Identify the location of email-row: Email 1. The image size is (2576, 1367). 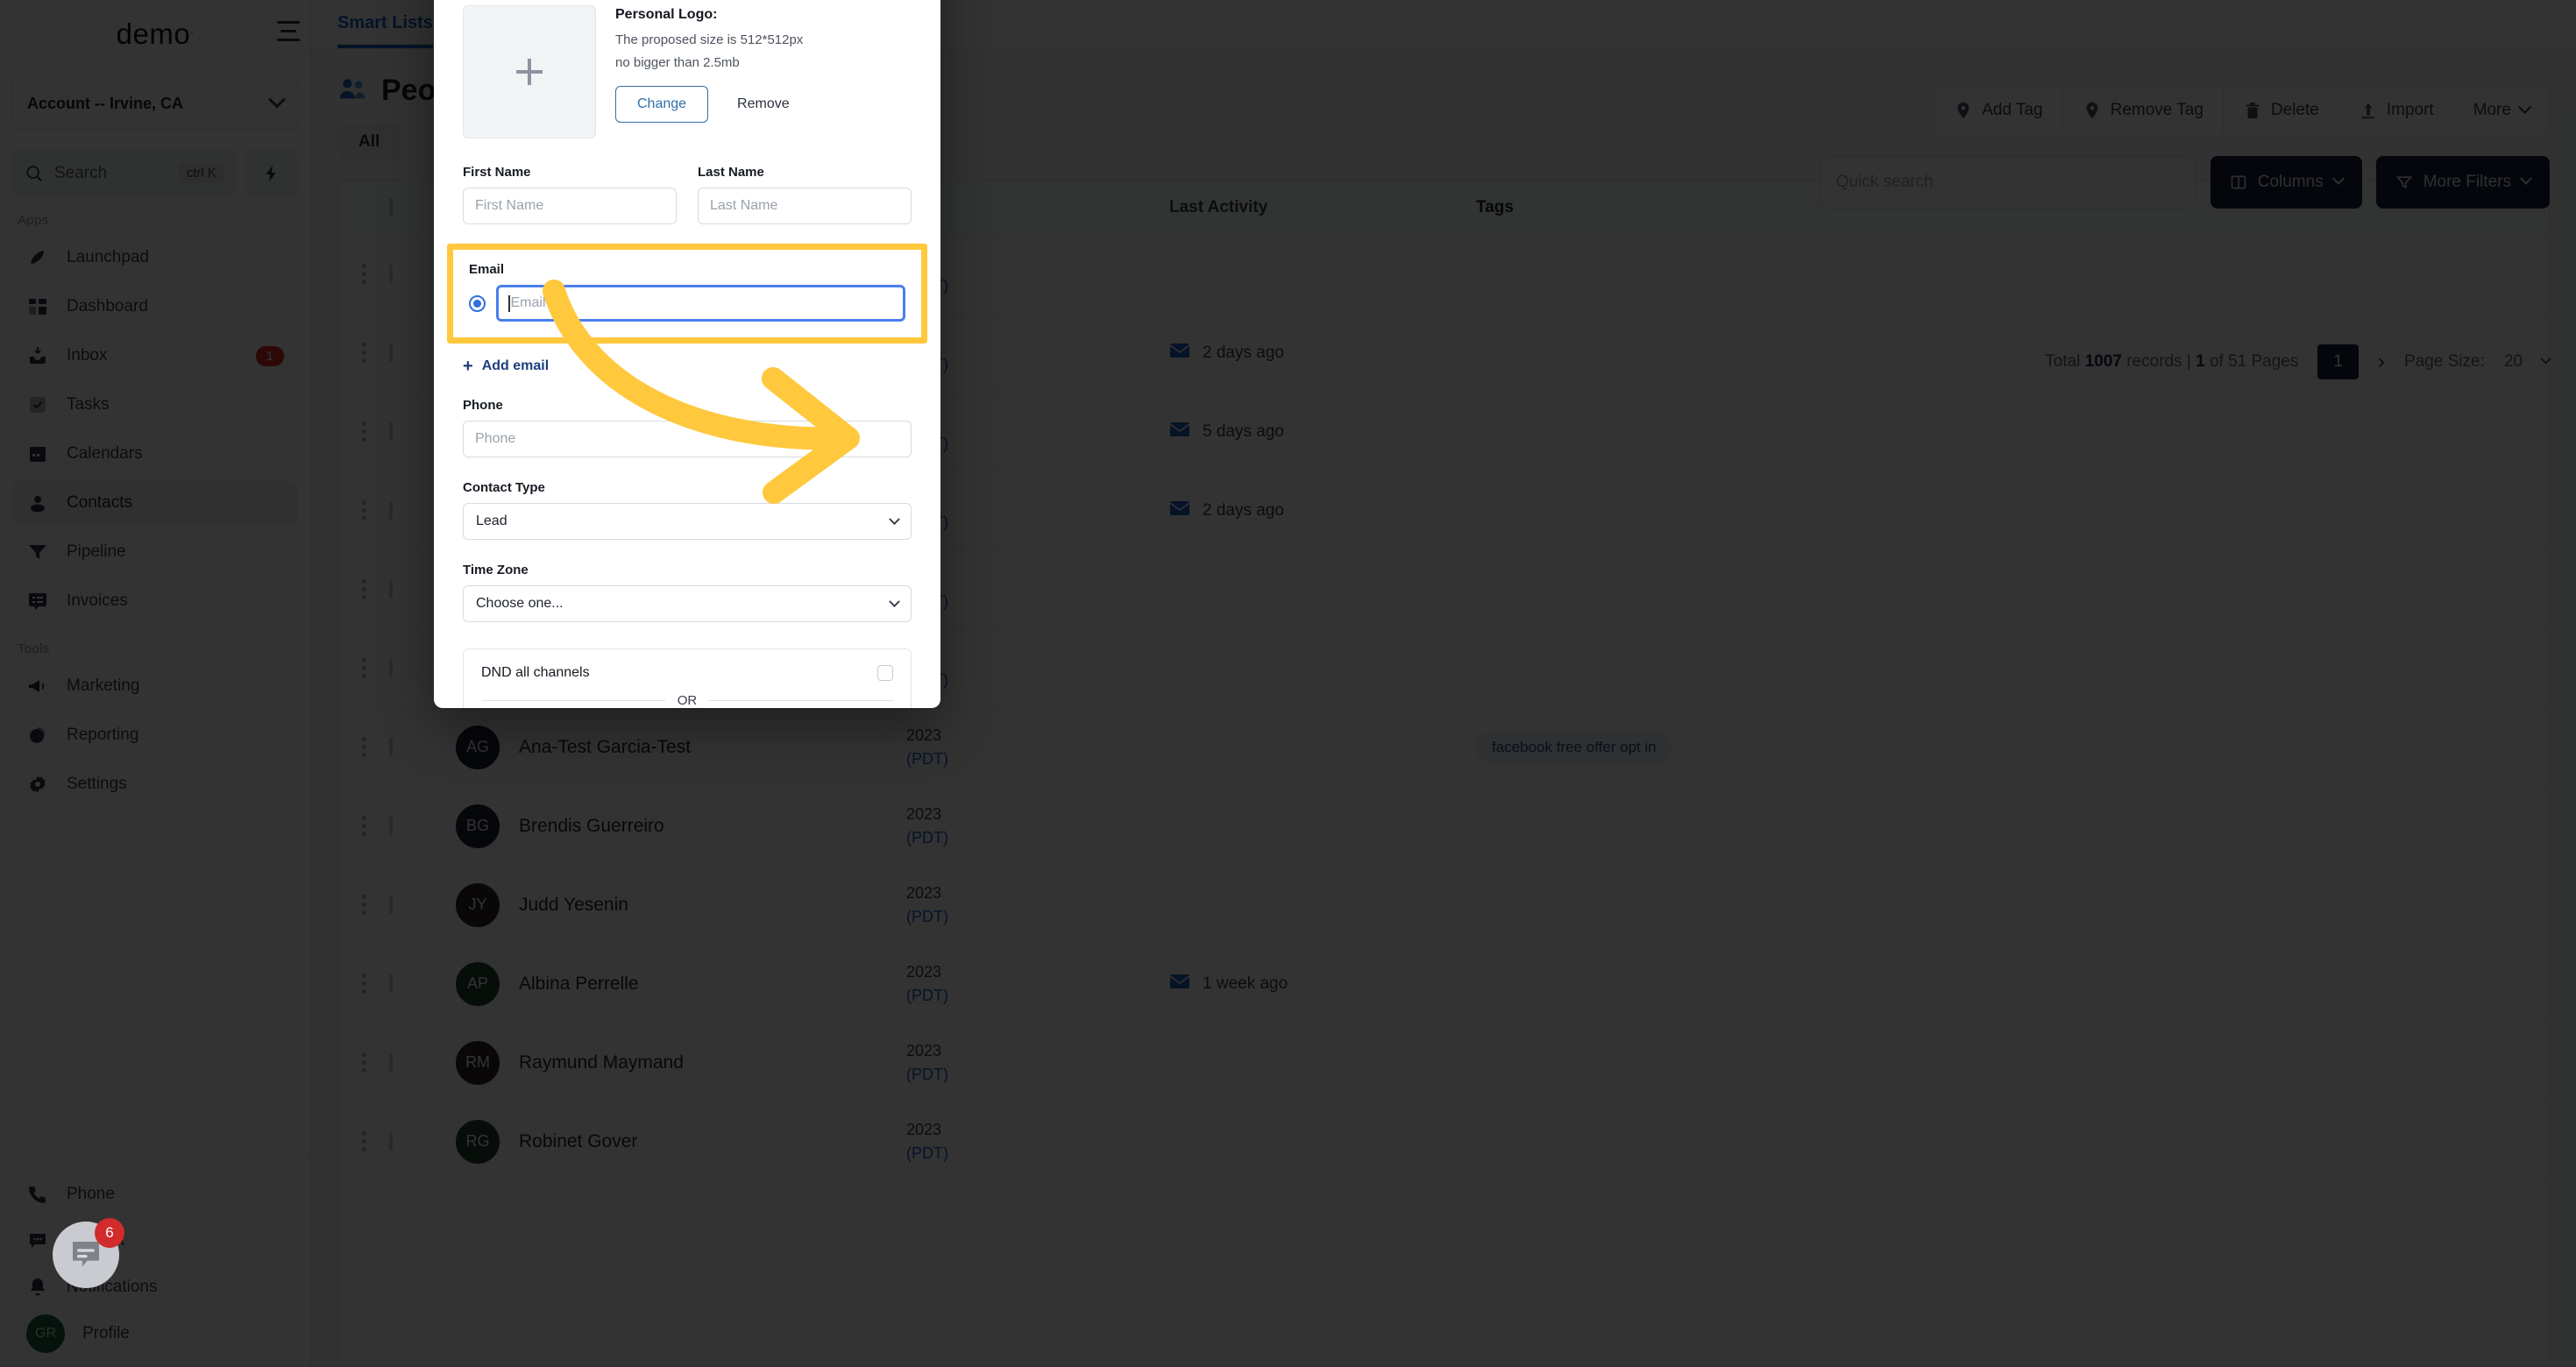
(687, 303).